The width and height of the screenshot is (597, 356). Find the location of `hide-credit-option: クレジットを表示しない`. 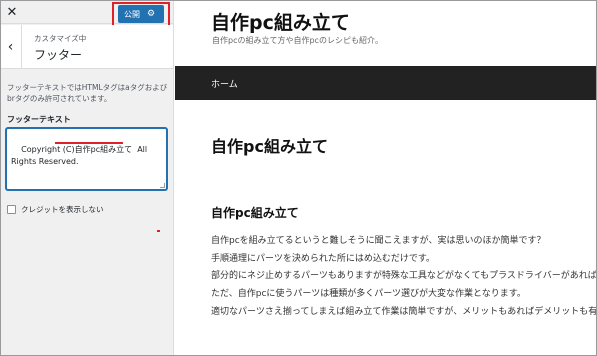

hide-credit-option: クレジットを表示しない is located at coordinates (55, 209).